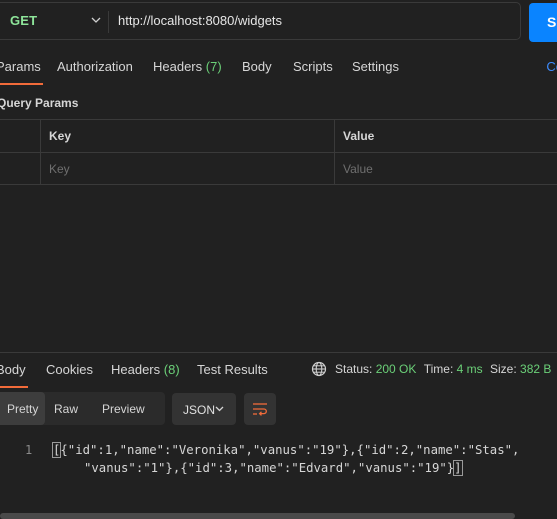 This screenshot has width=557, height=519. Describe the element at coordinates (72, 408) in the screenshot. I see `raw-button: Raw` at that location.